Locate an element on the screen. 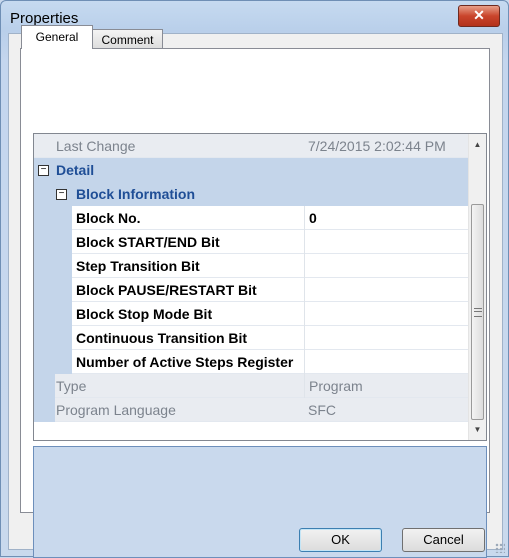  property-name: Block Stop Mode Bit is located at coordinates (144, 314).